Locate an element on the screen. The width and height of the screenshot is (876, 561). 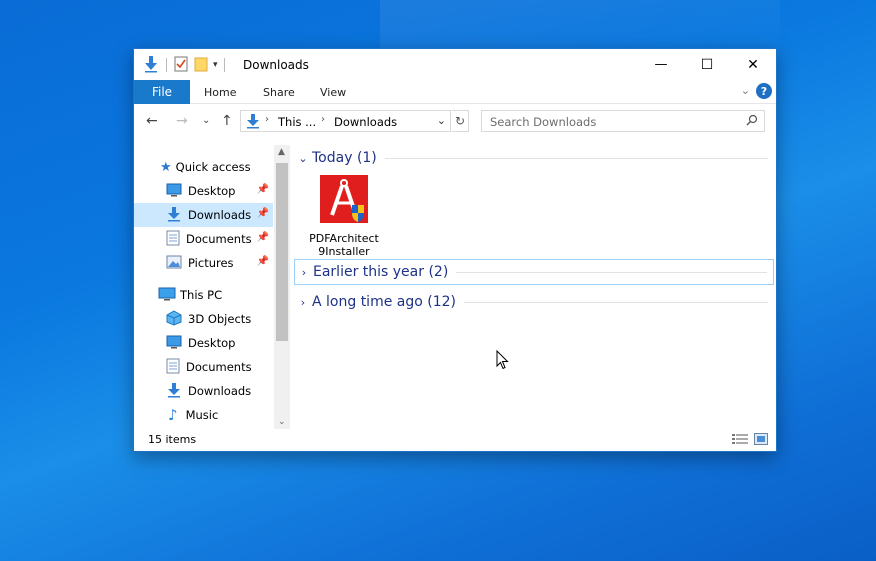
group-title: Earlier this year (2) is located at coordinates (381, 272).